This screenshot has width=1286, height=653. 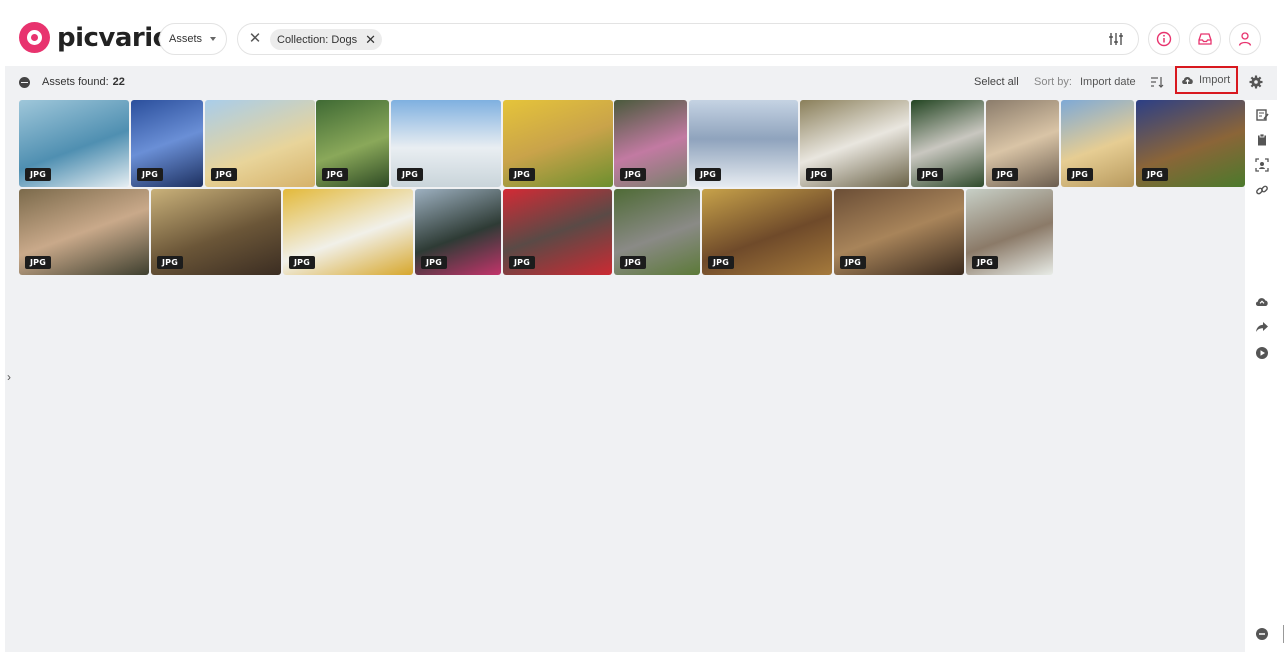 I want to click on import-label: Import, so click(x=1215, y=80).